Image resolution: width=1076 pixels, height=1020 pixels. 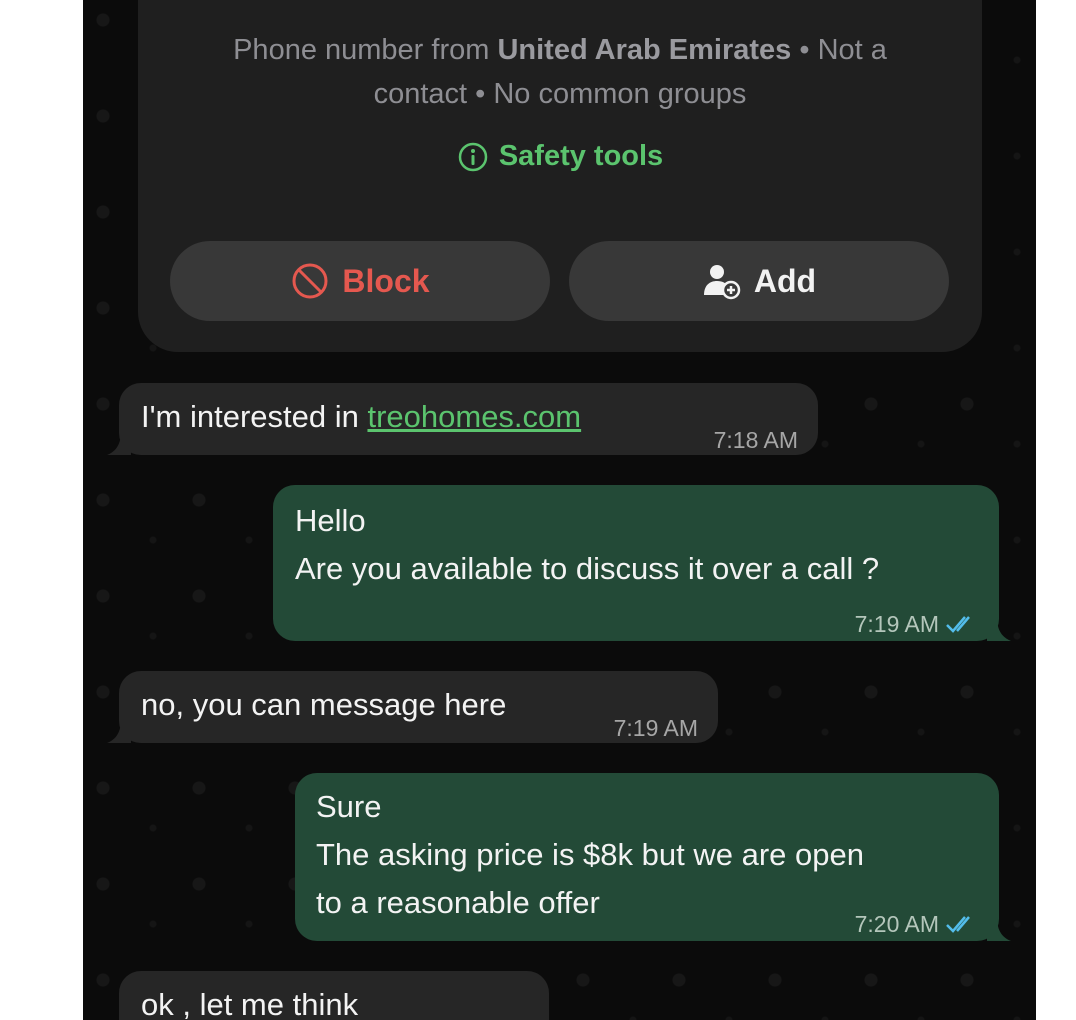 I want to click on safety-tools-link: Safety tools, so click(x=560, y=156).